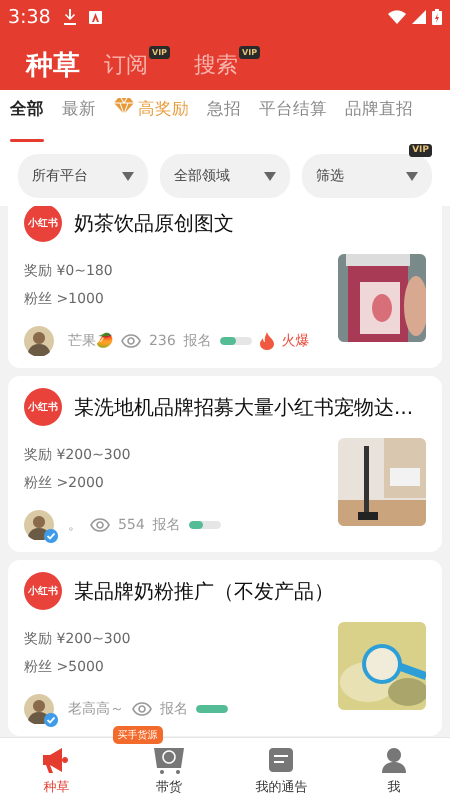 This screenshot has height=800, width=450. Describe the element at coordinates (64, 483) in the screenshot. I see `fans-text: 粉丝 >2000` at that location.